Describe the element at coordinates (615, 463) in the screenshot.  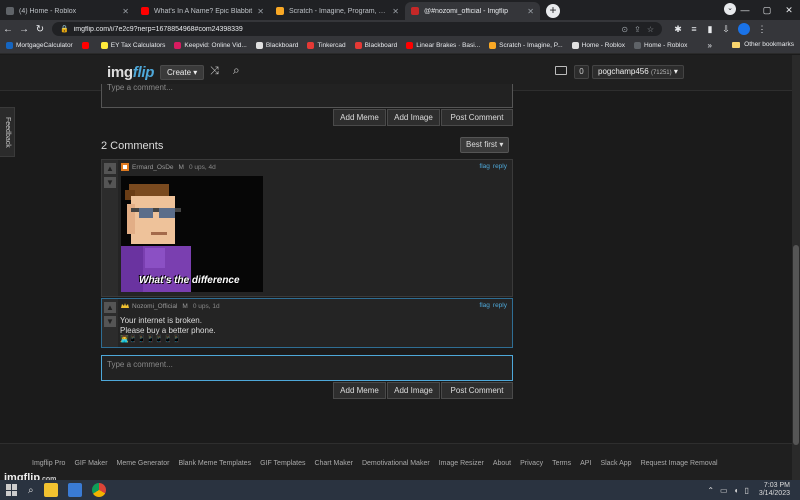
I see `footer-link: Slack App` at that location.